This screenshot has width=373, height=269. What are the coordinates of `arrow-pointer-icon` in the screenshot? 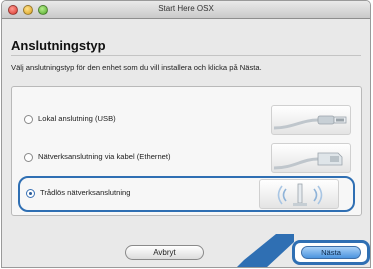 It's located at (265, 250).